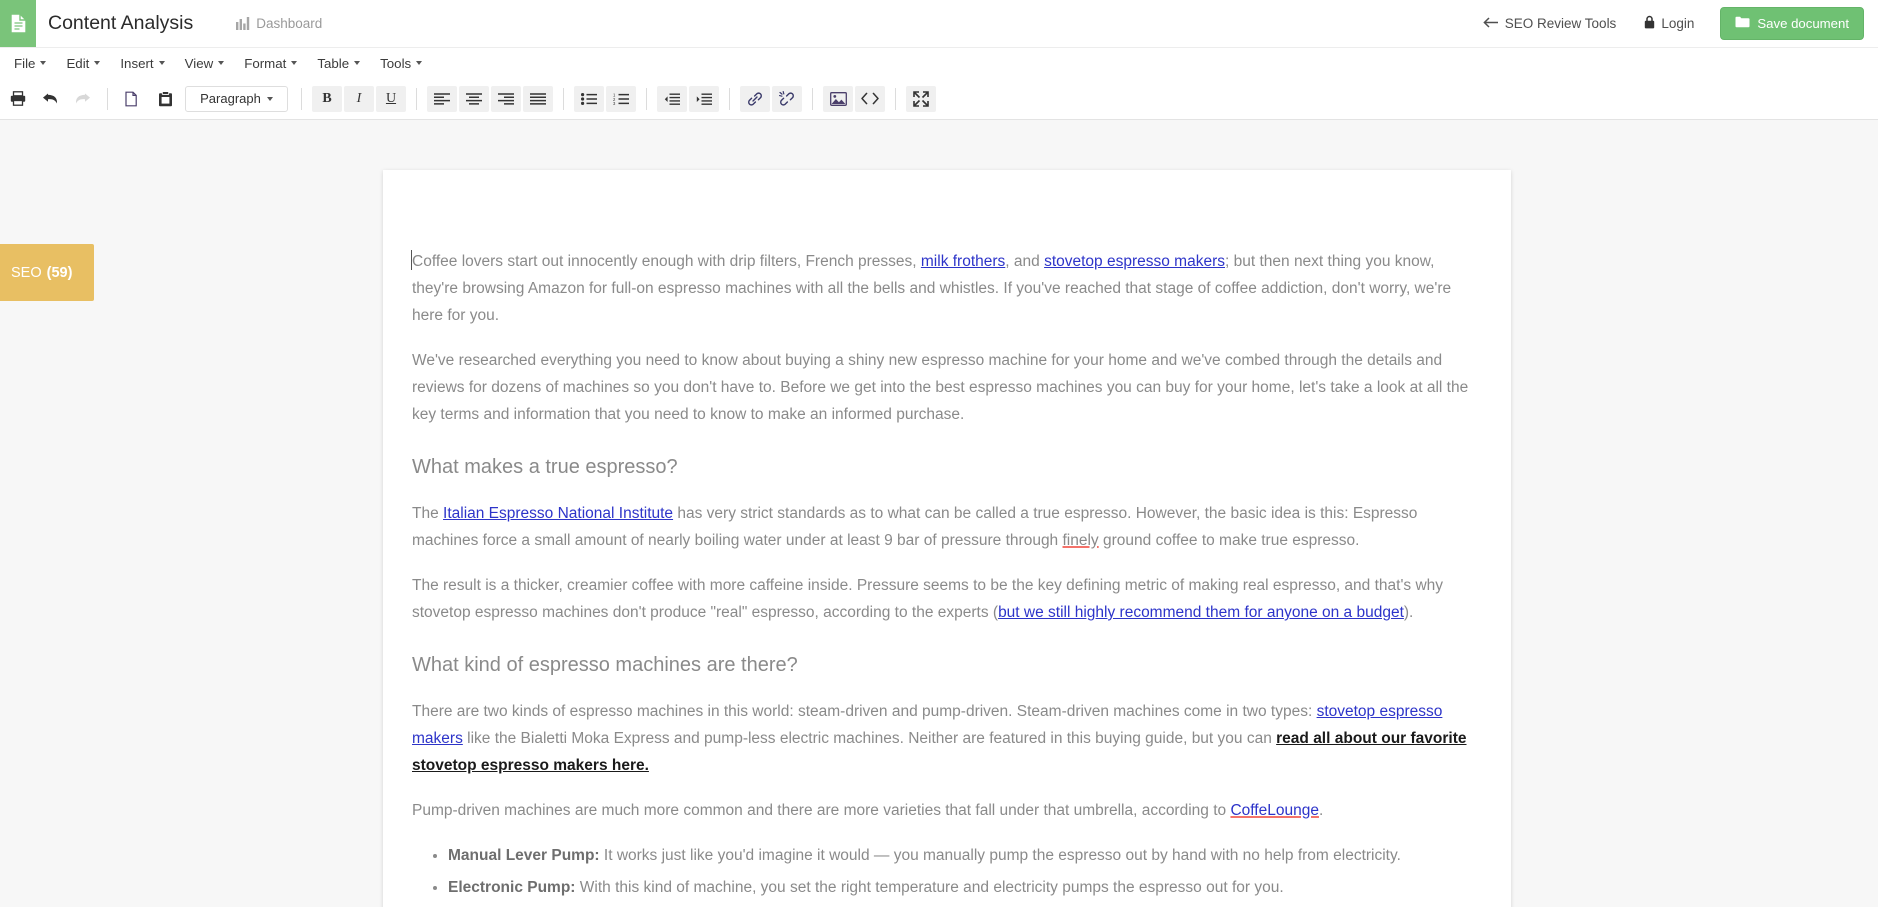 This screenshot has width=1878, height=907. I want to click on undo-arrow-icon, so click(50, 98).